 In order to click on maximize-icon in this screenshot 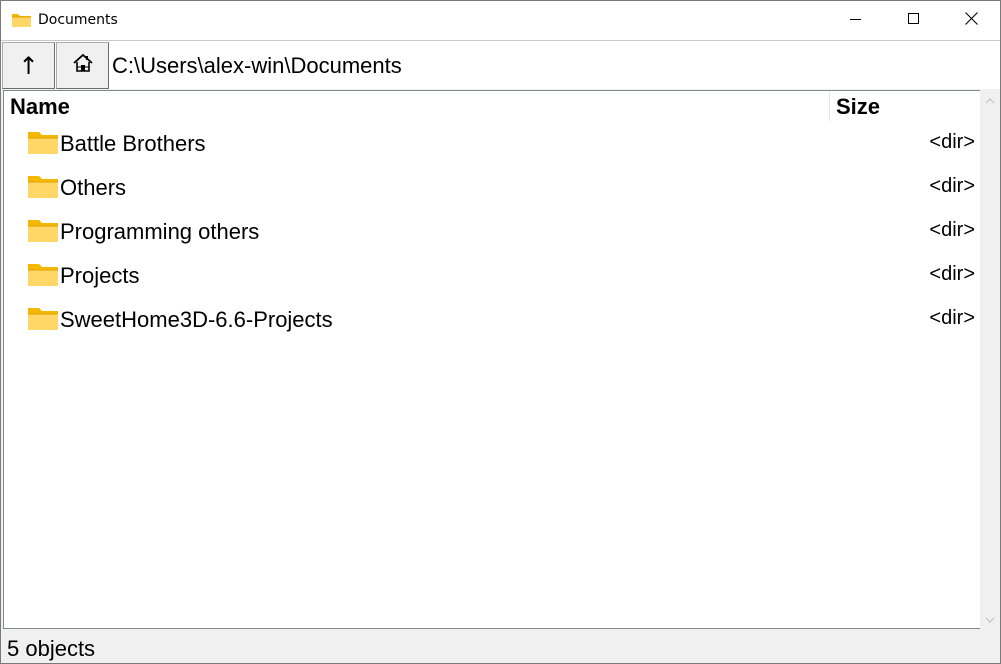, I will do `click(914, 21)`.